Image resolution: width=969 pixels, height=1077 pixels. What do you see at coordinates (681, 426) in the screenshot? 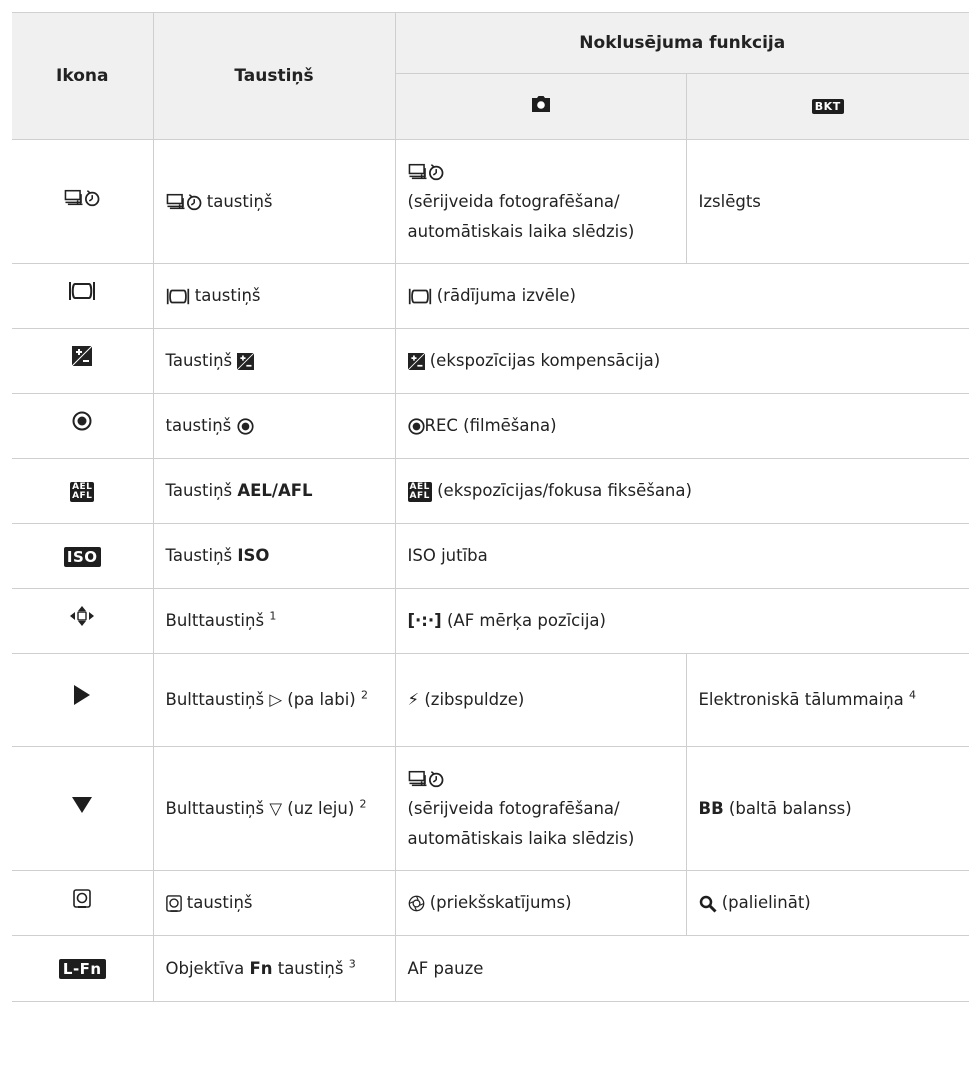
I see `row-photo-cell: REC (filmēšana)` at bounding box center [681, 426].